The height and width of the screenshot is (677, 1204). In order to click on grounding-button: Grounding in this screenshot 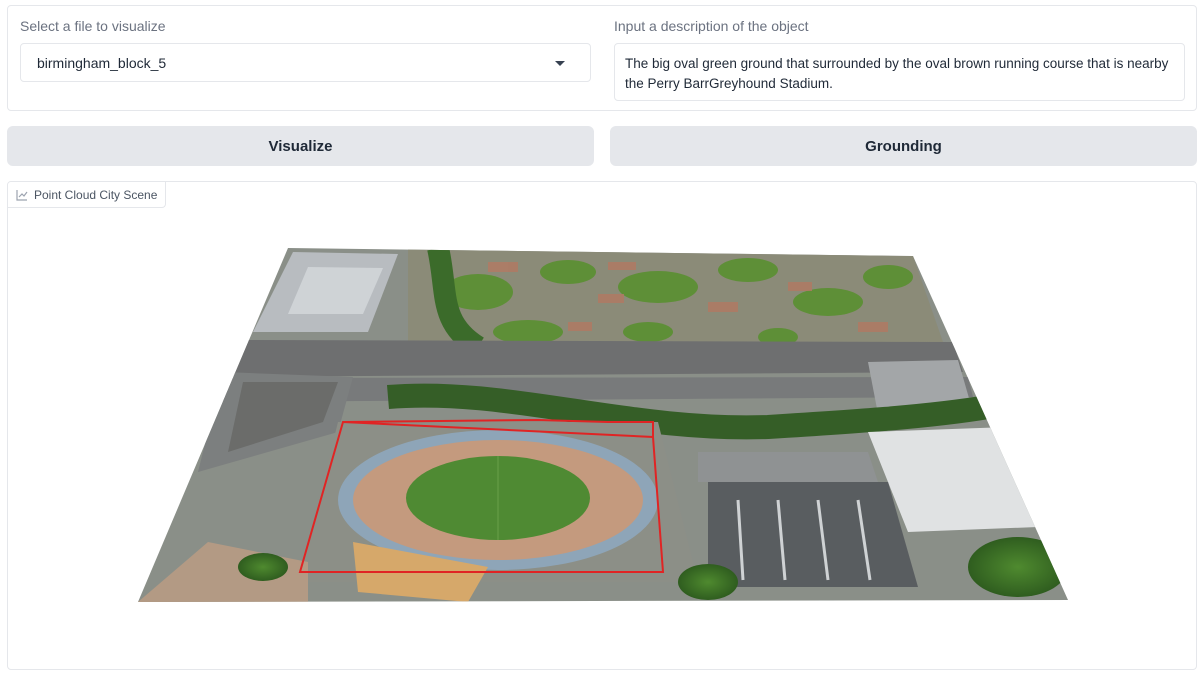, I will do `click(903, 146)`.